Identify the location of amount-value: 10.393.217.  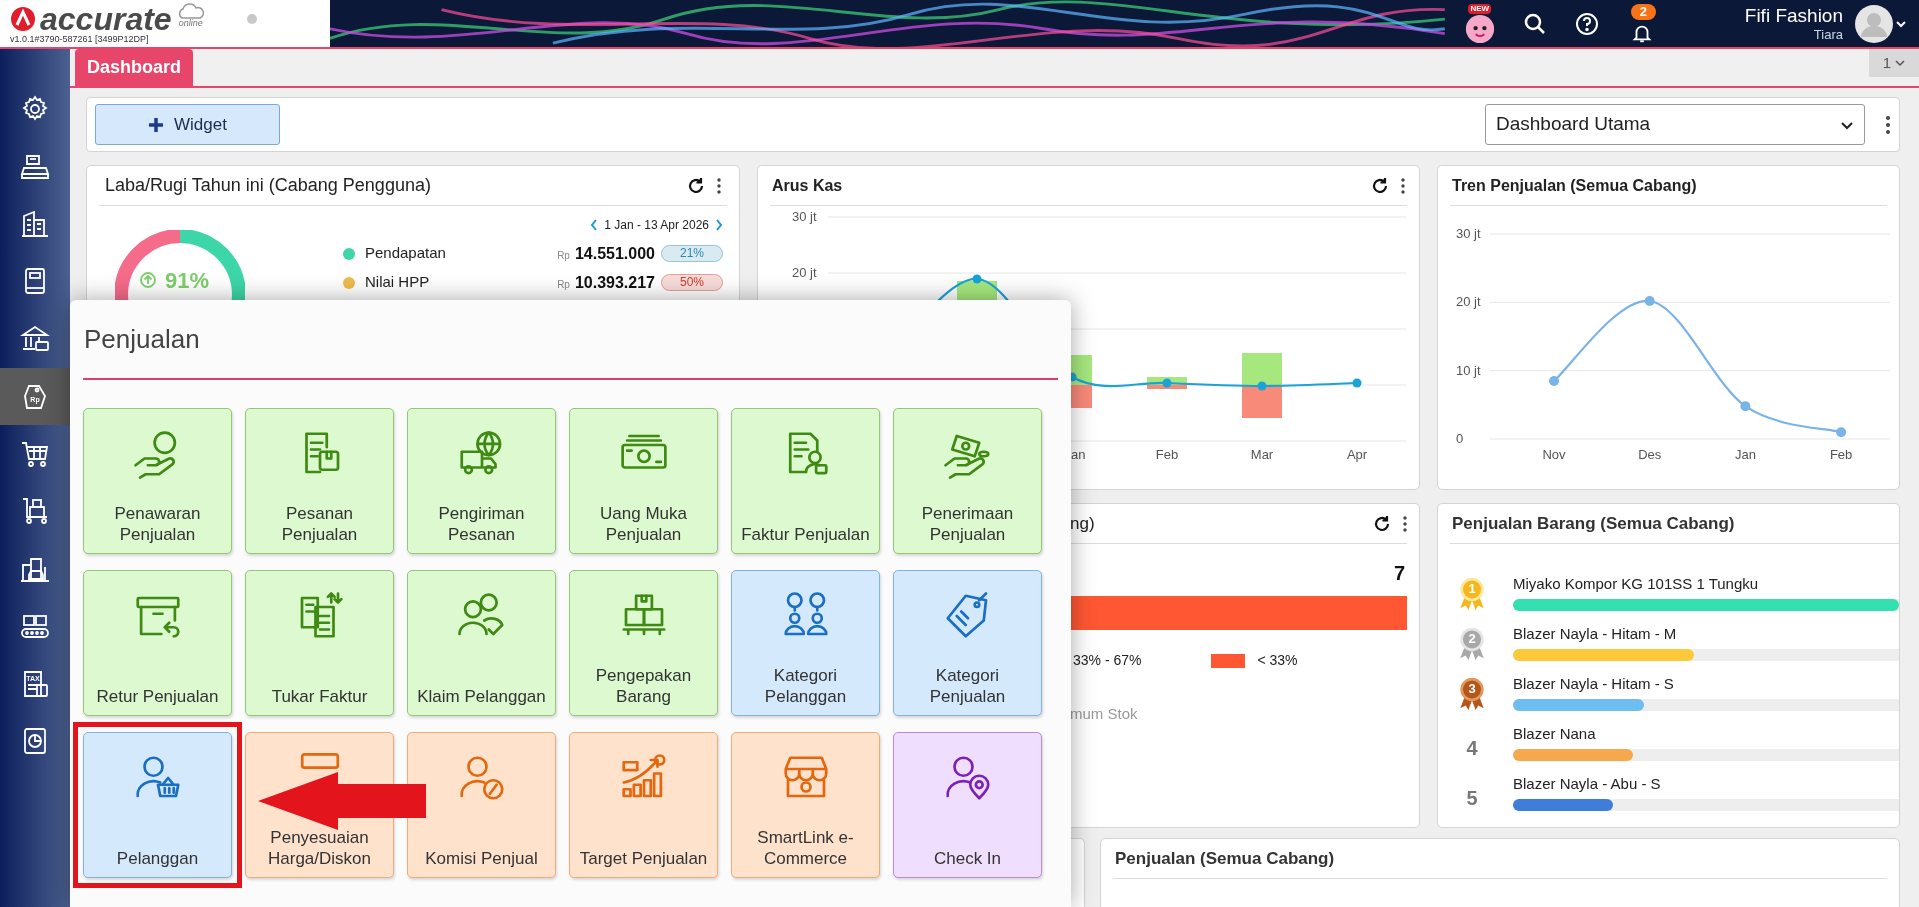
(614, 282).